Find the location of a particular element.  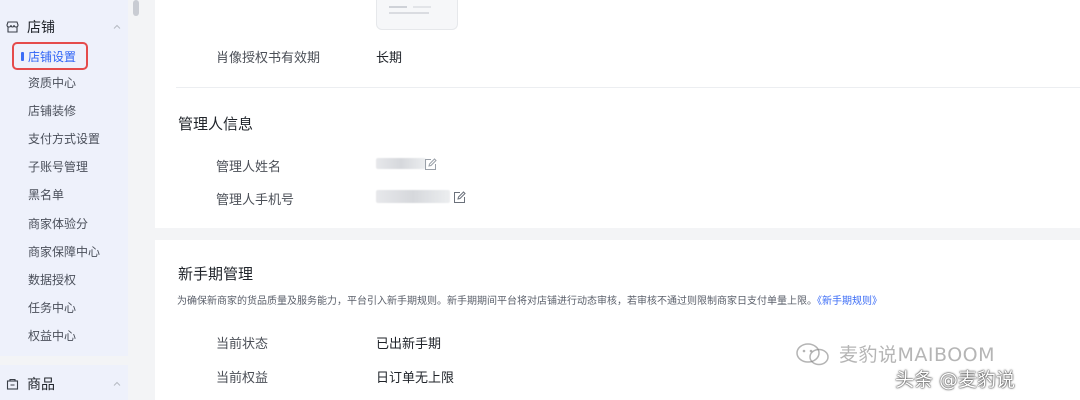

sidebar-item-rights: 权益中心 is located at coordinates (52, 336).